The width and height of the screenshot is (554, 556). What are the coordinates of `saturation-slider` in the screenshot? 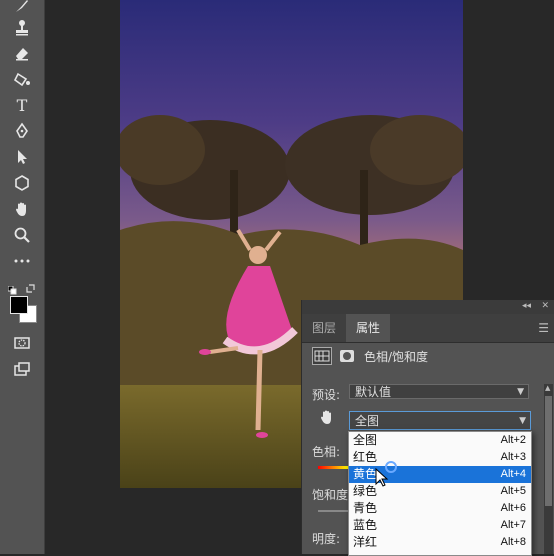 It's located at (333, 511).